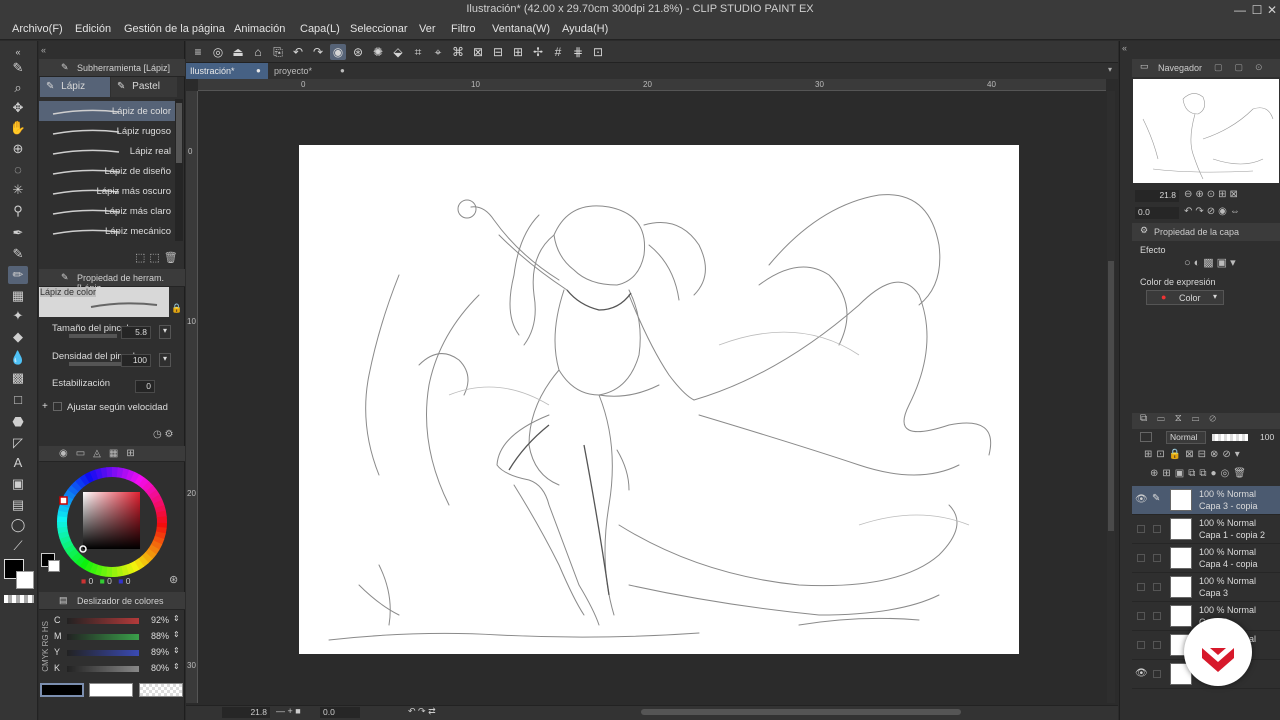  What do you see at coordinates (136, 360) in the screenshot?
I see `density-value: 100` at bounding box center [136, 360].